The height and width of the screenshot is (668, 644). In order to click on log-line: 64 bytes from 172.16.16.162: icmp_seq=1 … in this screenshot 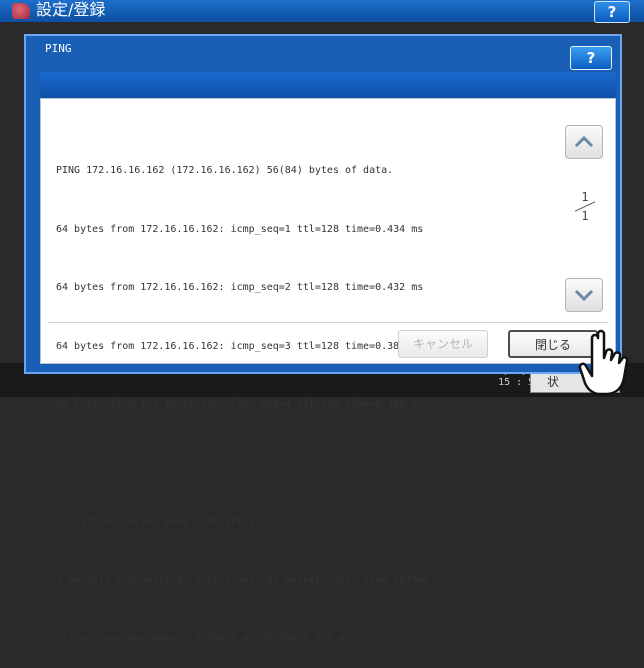, I will do `click(240, 229)`.